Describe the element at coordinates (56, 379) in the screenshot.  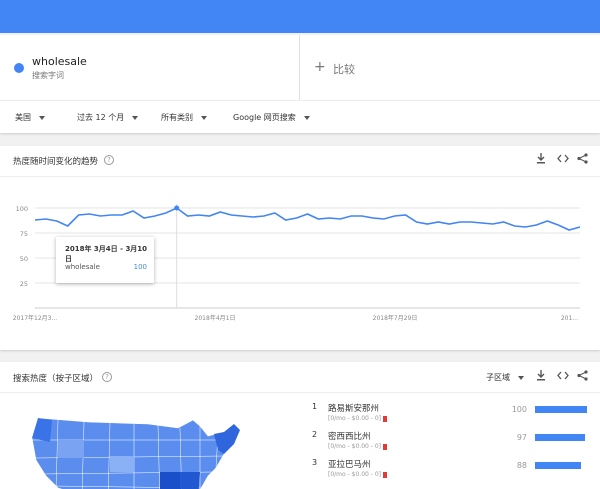
I see `region-card-title: 搜索热度（按子区域）` at that location.